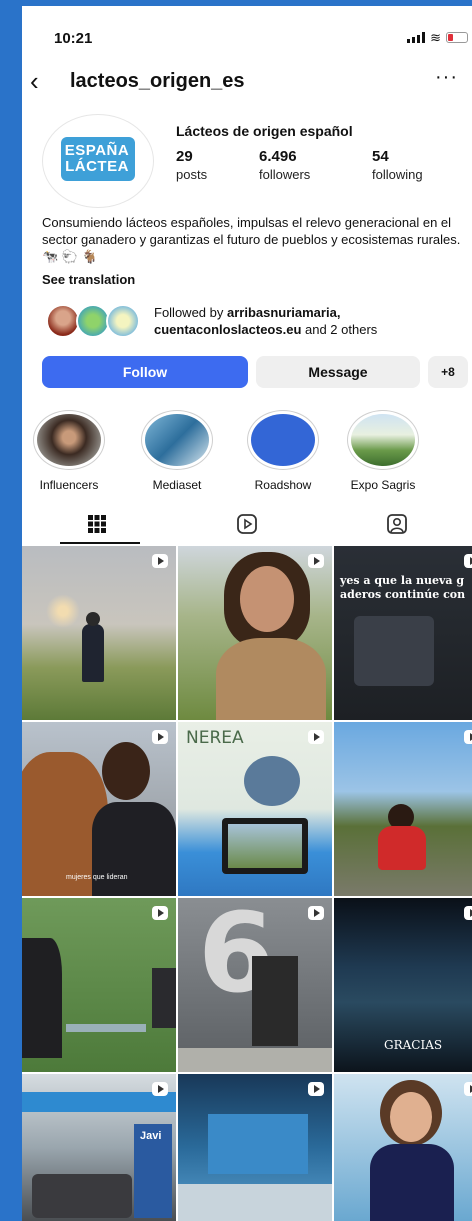  I want to click on post-thumbnail: 6, so click(255, 985).